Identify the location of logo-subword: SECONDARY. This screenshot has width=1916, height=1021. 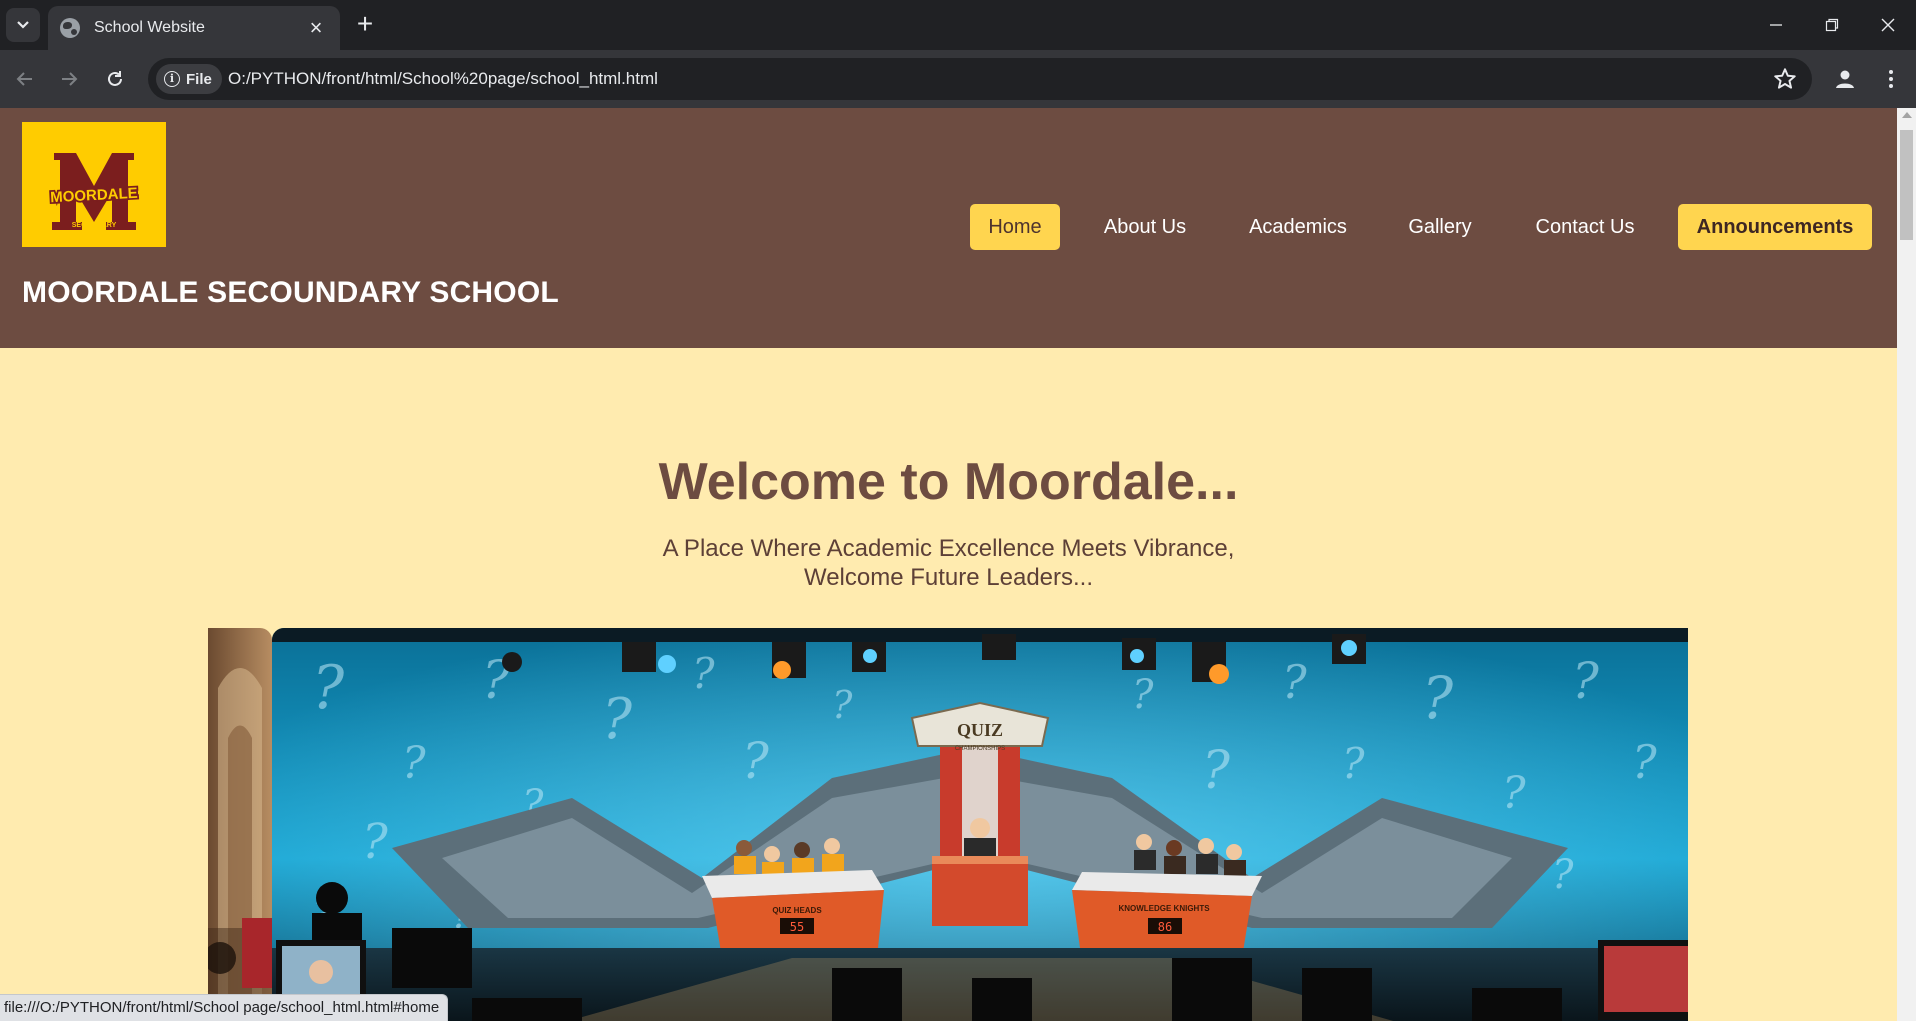
(94, 225).